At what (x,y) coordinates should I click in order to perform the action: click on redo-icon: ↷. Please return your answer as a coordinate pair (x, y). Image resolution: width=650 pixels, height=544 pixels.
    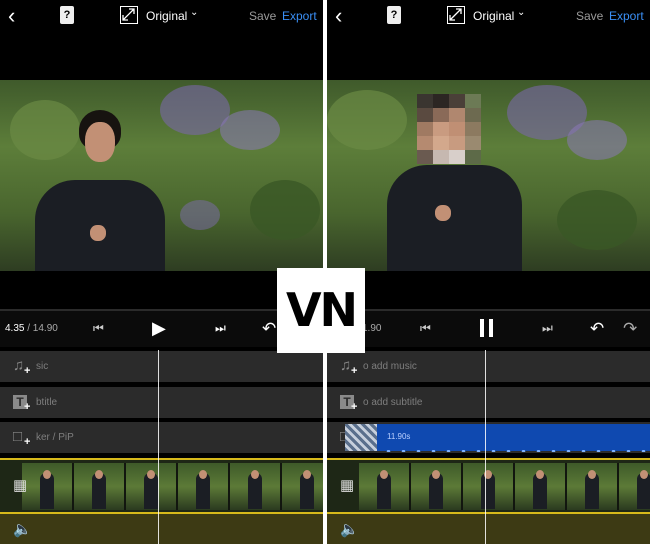
    Looking at the image, I should click on (630, 329).